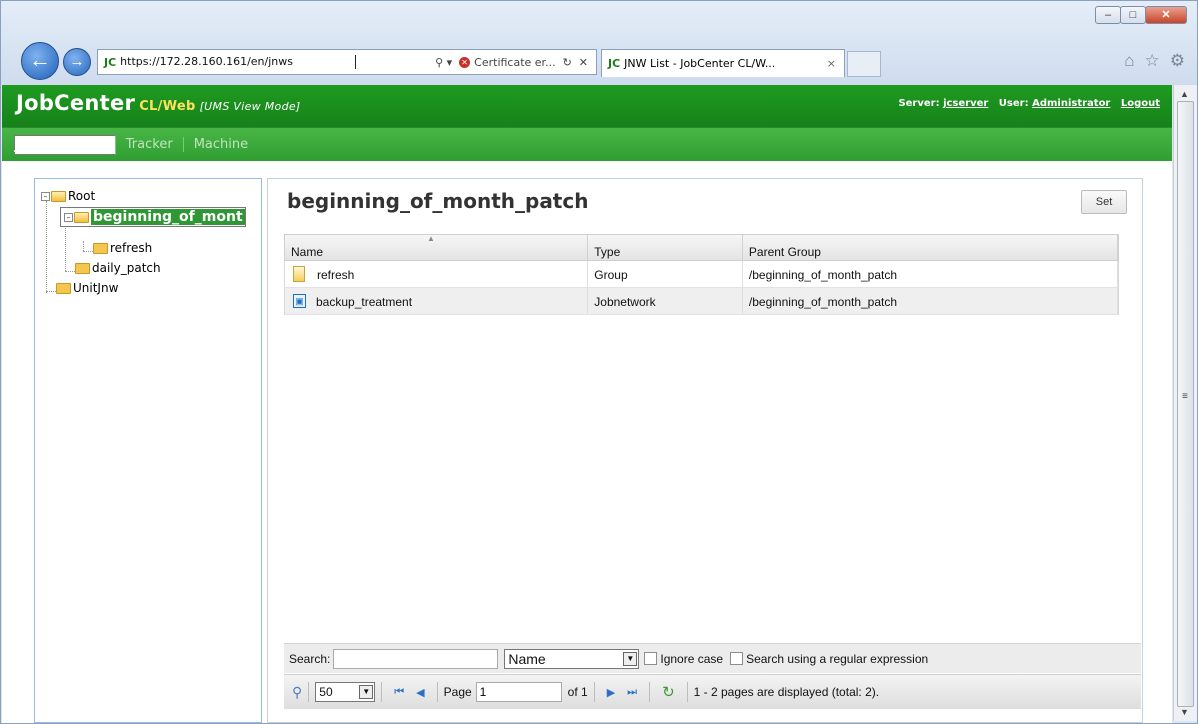 The image size is (1198, 724). I want to click on scroll-grip-icon: ≡, so click(1185, 396).